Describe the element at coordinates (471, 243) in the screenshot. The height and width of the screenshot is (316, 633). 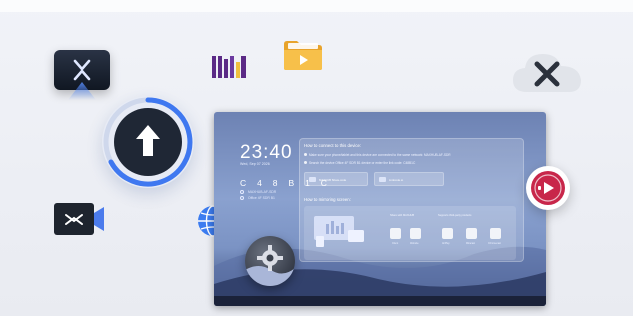
I see `option-label: Miracast` at that location.